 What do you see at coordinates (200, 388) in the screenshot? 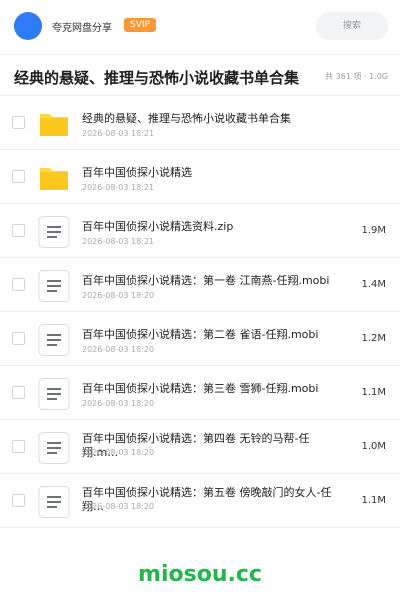
I see `file-name: 百年中国侦探小说精选：第三卷 雪狮-任翔.mobi` at bounding box center [200, 388].